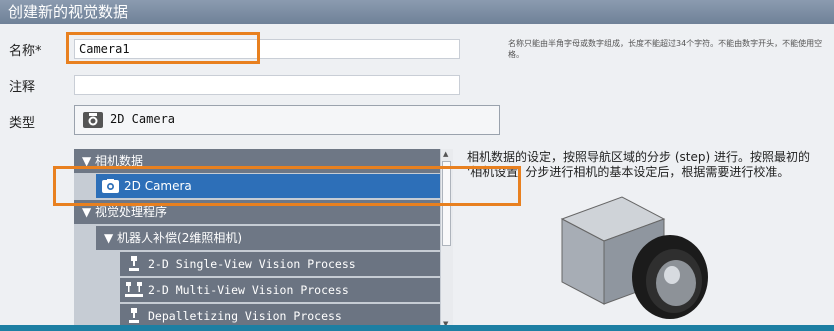  What do you see at coordinates (25, 51) in the screenshot?
I see `name-label: 名称*` at bounding box center [25, 51].